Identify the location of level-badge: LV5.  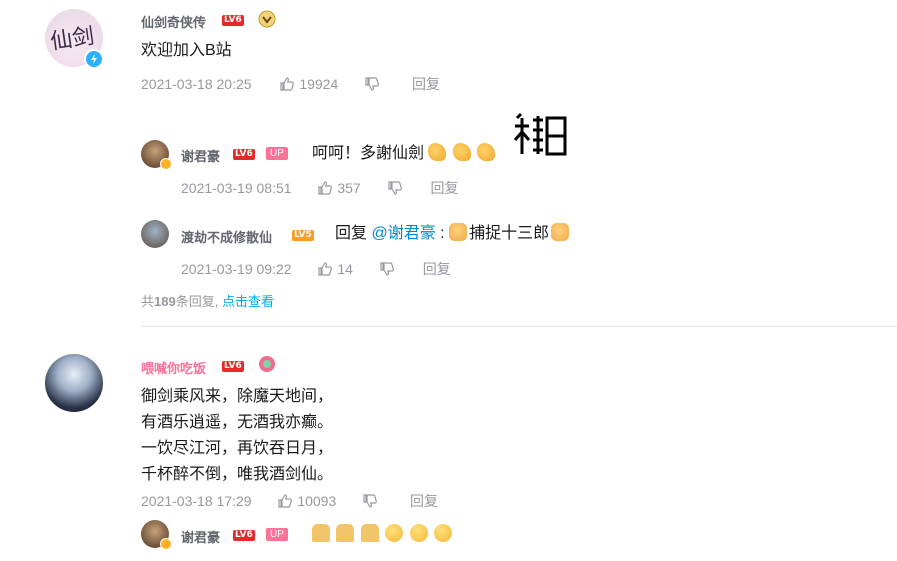
(303, 235).